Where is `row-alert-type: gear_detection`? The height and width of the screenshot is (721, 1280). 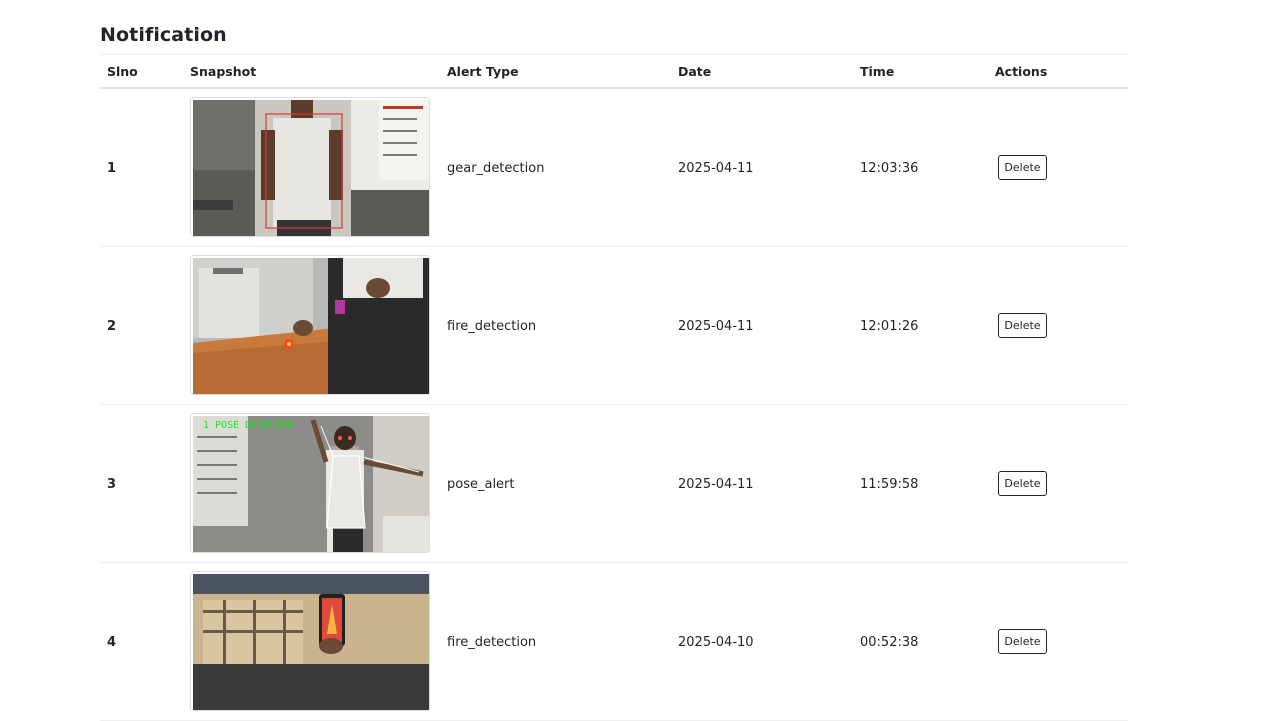 row-alert-type: gear_detection is located at coordinates (496, 168).